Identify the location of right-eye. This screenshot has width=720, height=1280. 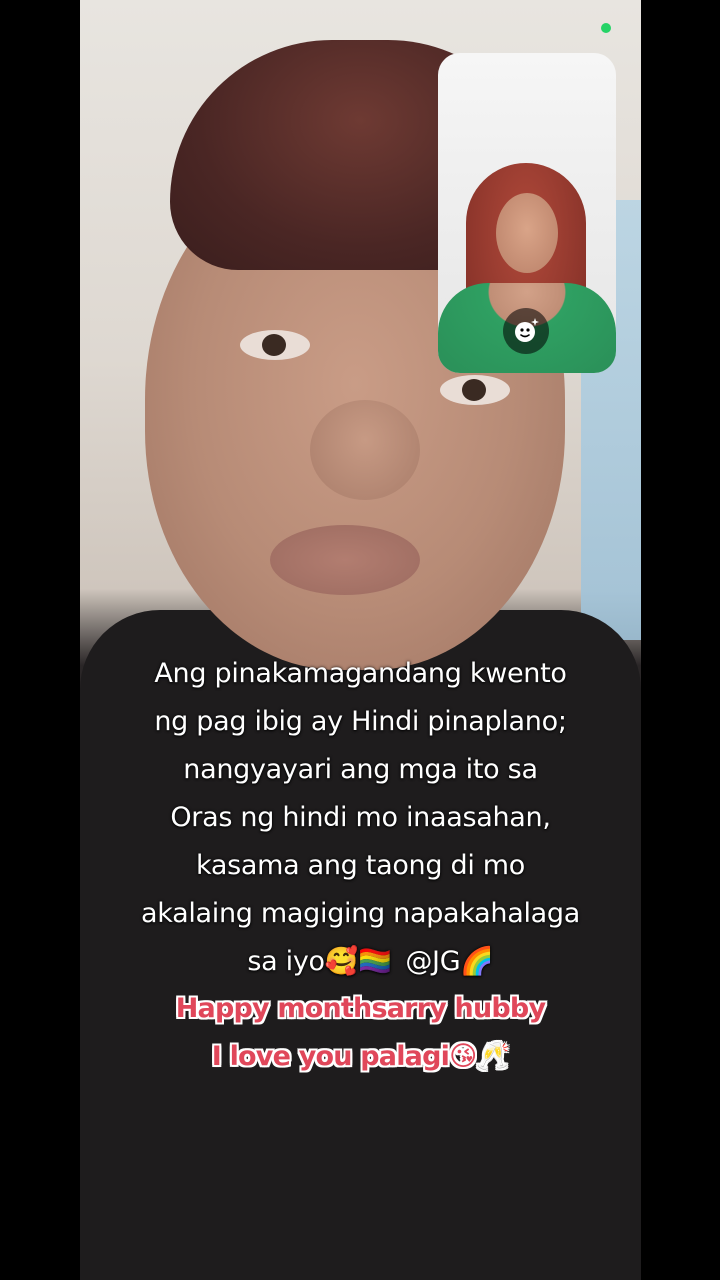
(475, 390).